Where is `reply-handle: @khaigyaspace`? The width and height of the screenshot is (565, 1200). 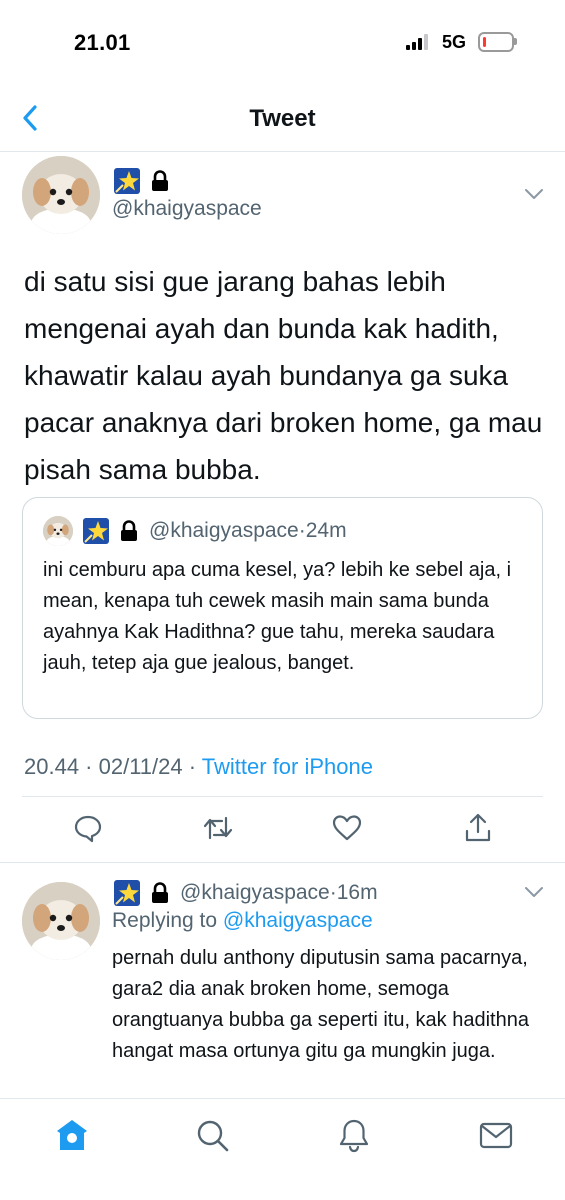
reply-handle: @khaigyaspace is located at coordinates (255, 892).